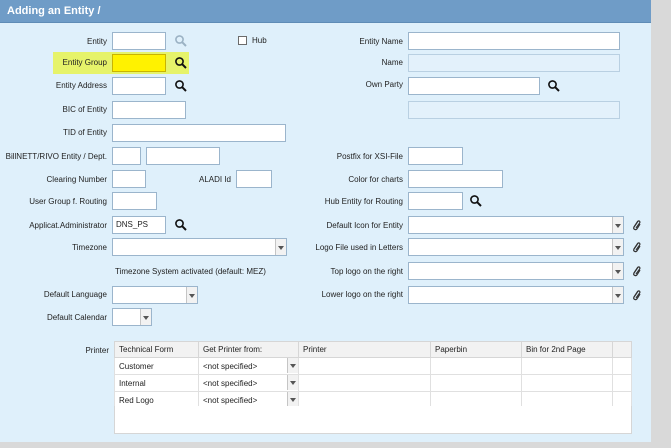 This screenshot has height=448, width=671. I want to click on table-row: Internal <not specified>, so click(373, 383).